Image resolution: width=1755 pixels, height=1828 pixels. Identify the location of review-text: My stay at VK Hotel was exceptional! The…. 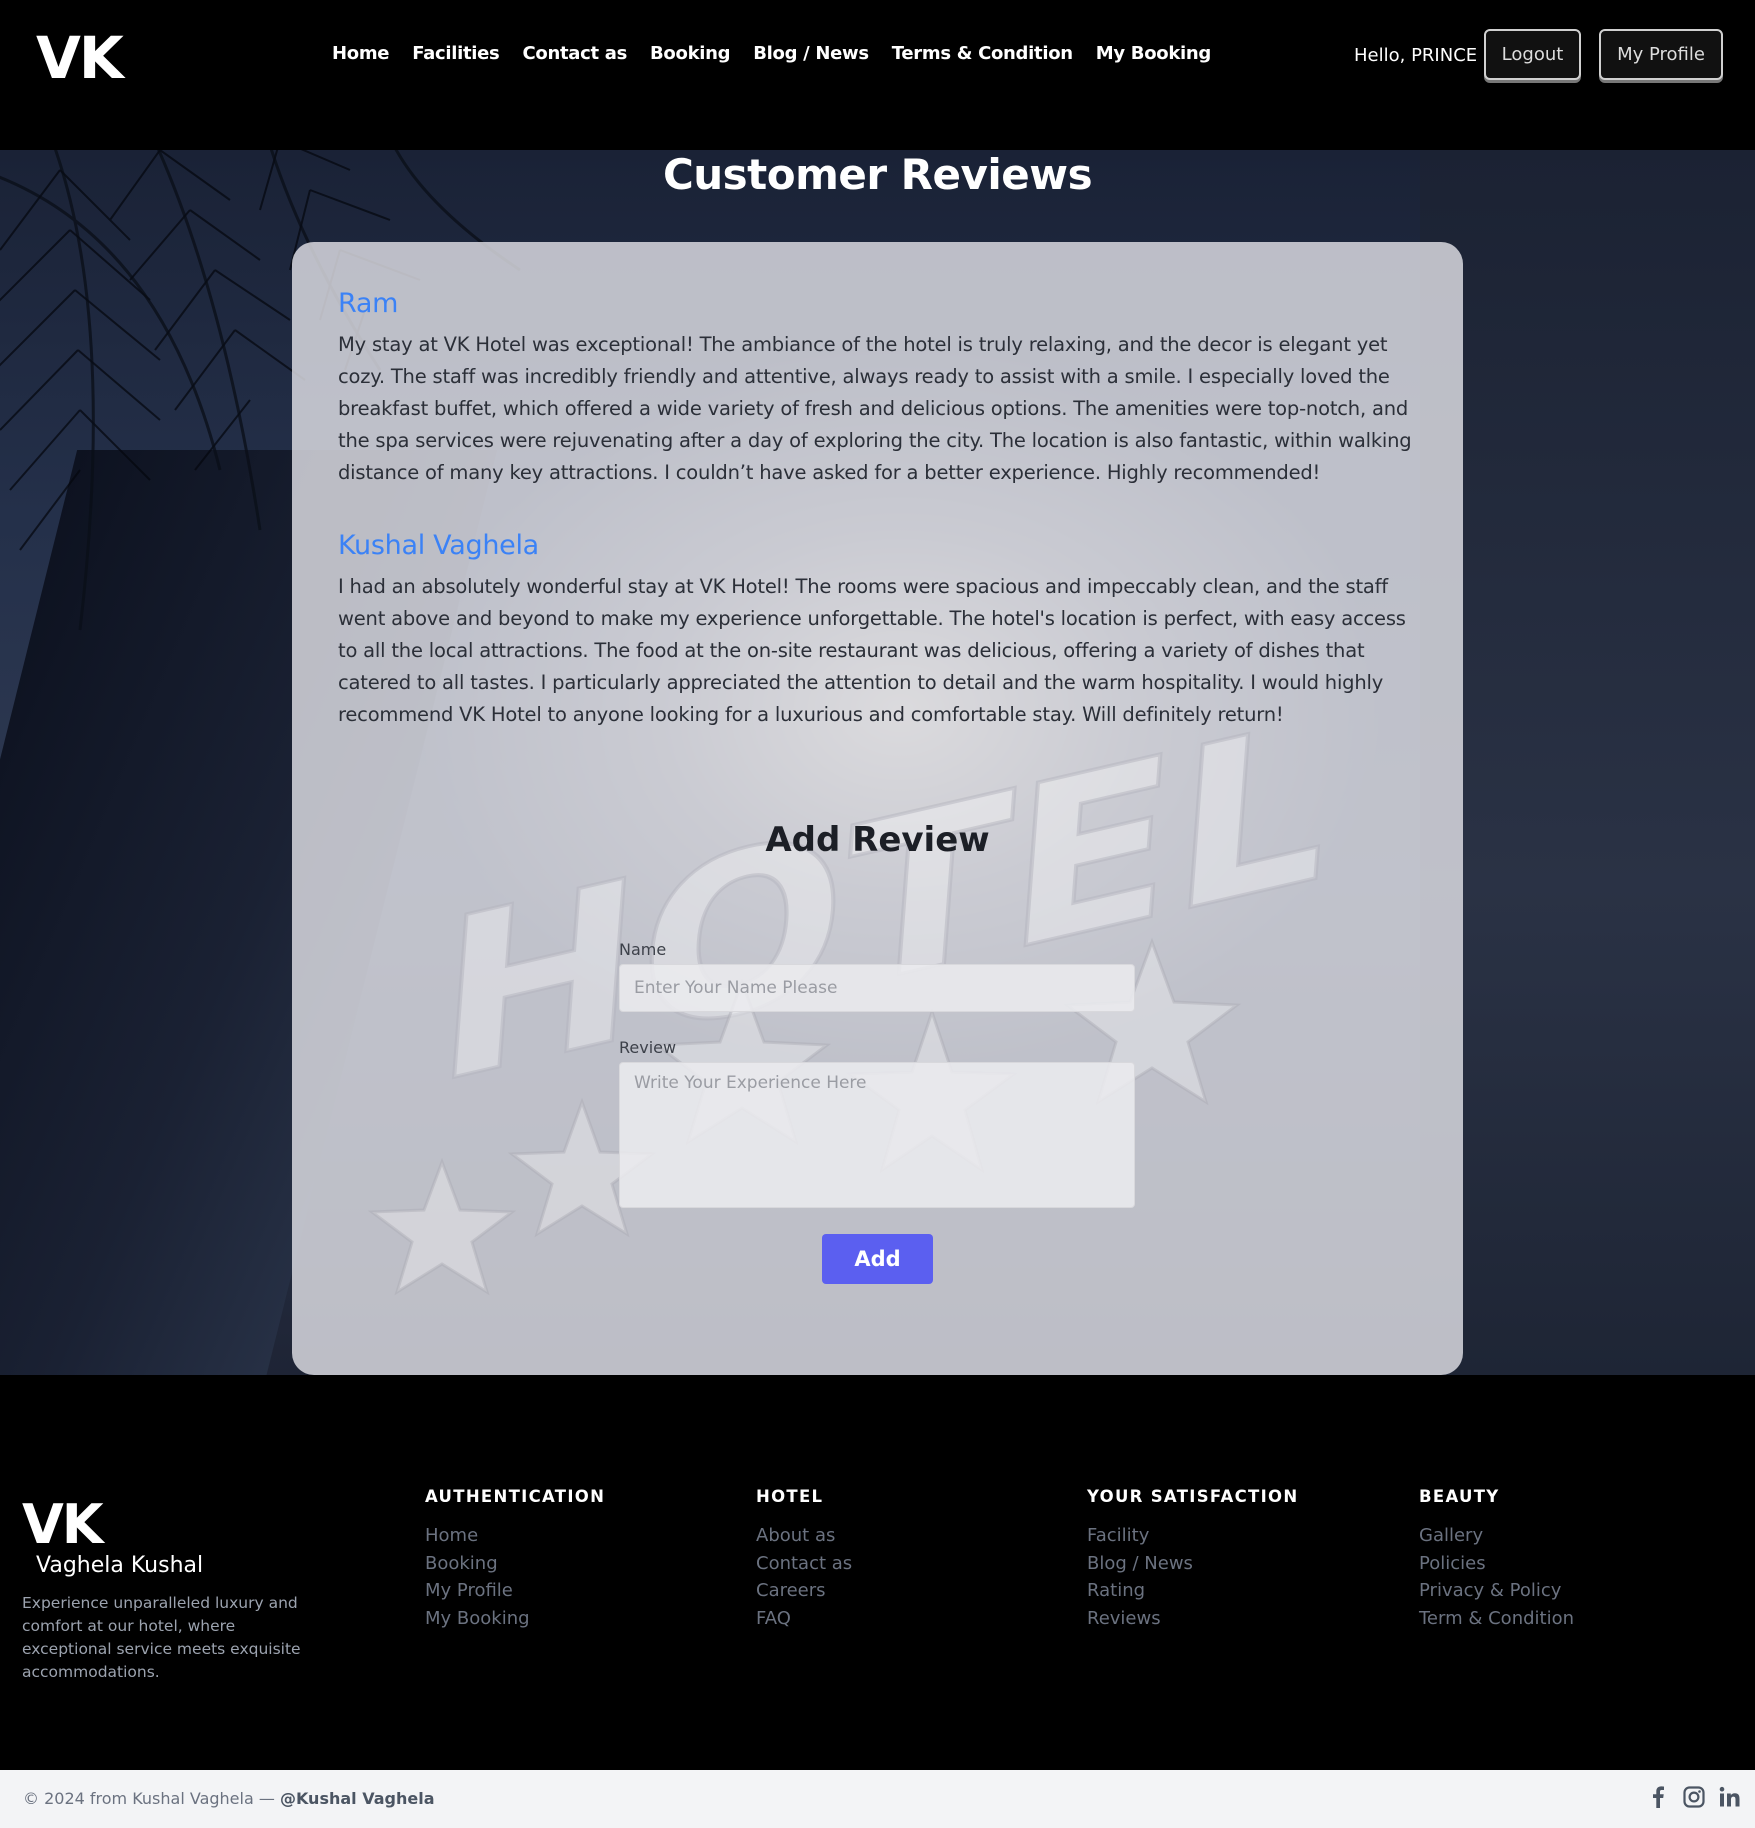
(875, 408).